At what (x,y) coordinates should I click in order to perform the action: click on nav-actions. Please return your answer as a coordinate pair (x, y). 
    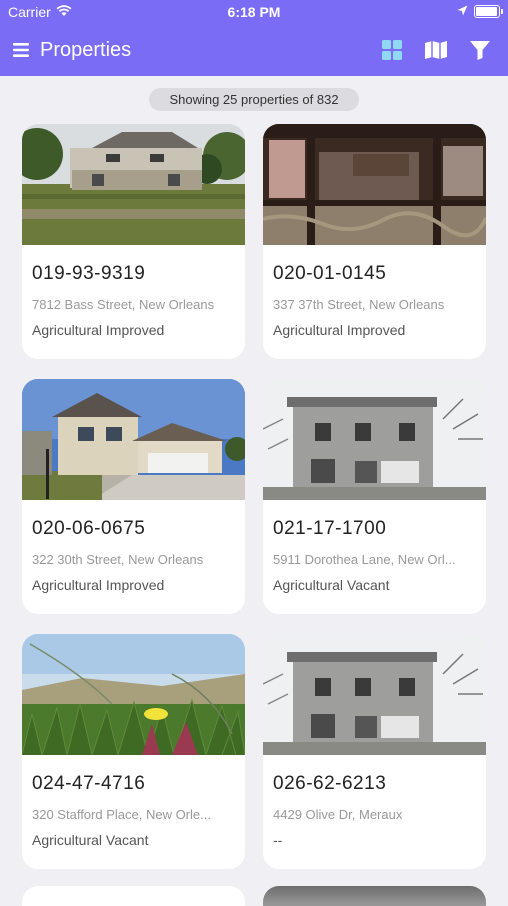
    Looking at the image, I should click on (436, 50).